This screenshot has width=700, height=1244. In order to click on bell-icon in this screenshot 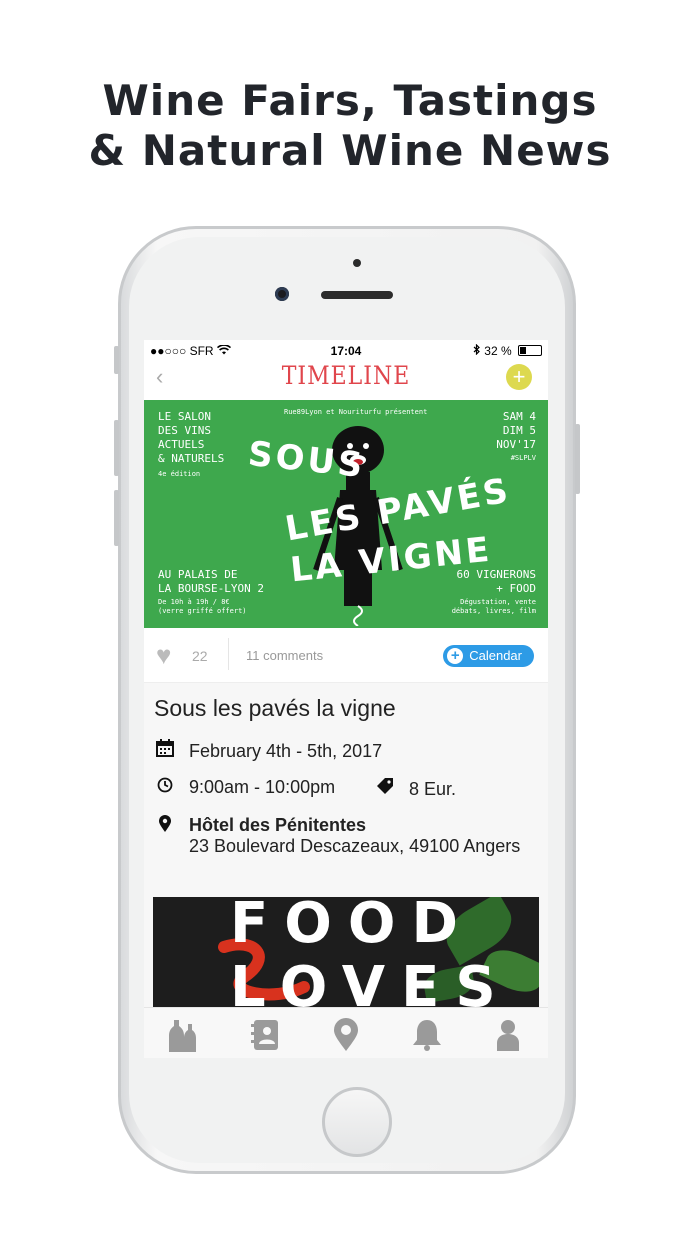, I will do `click(427, 1035)`.